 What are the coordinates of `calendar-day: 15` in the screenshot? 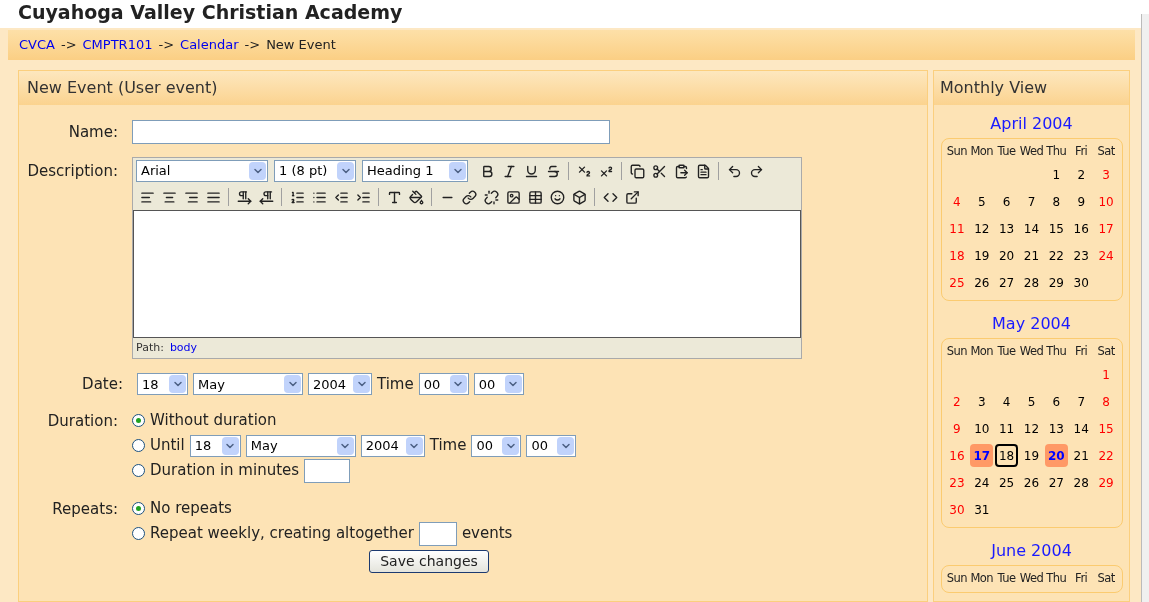 It's located at (1056, 228).